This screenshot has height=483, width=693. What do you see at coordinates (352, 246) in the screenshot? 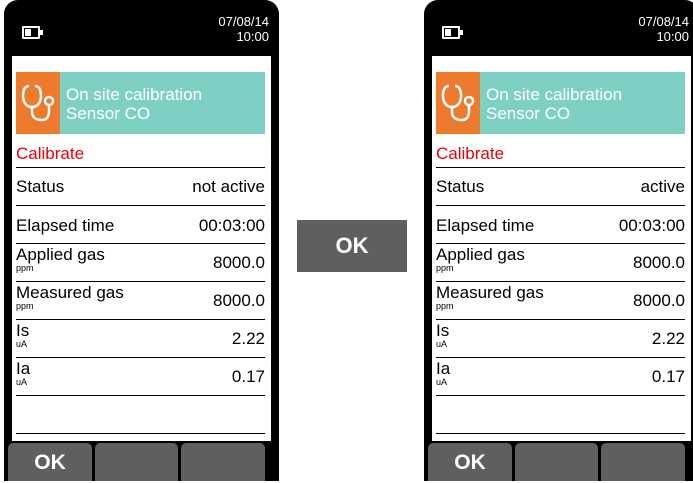
I see `ok-key: OK` at bounding box center [352, 246].